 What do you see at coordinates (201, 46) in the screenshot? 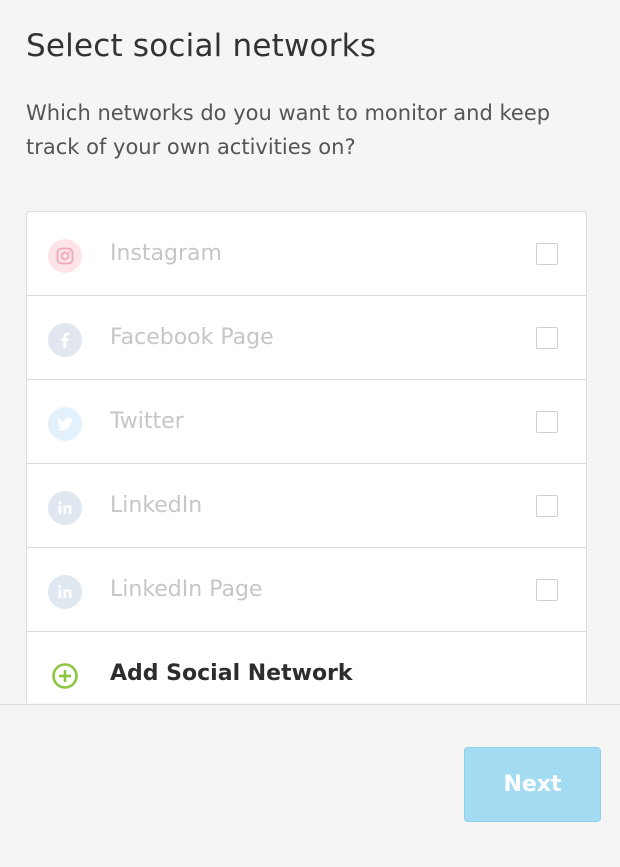
I see `page-title: Select social networks` at bounding box center [201, 46].